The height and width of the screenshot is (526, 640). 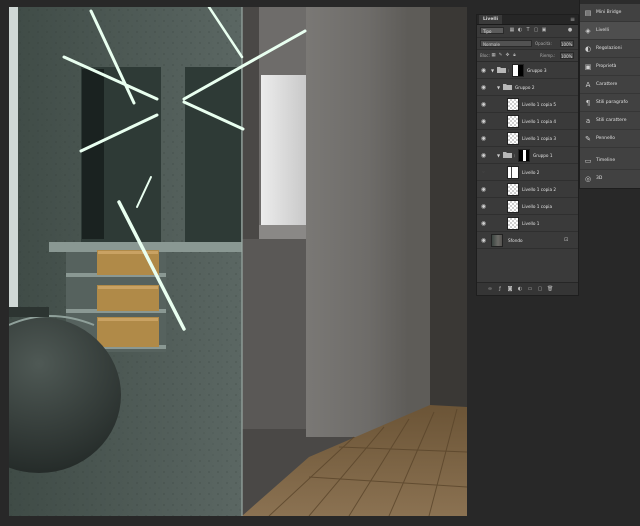 I want to click on layer-row-sfondo: ◉ Sfondo ⊡, so click(x=527, y=240).